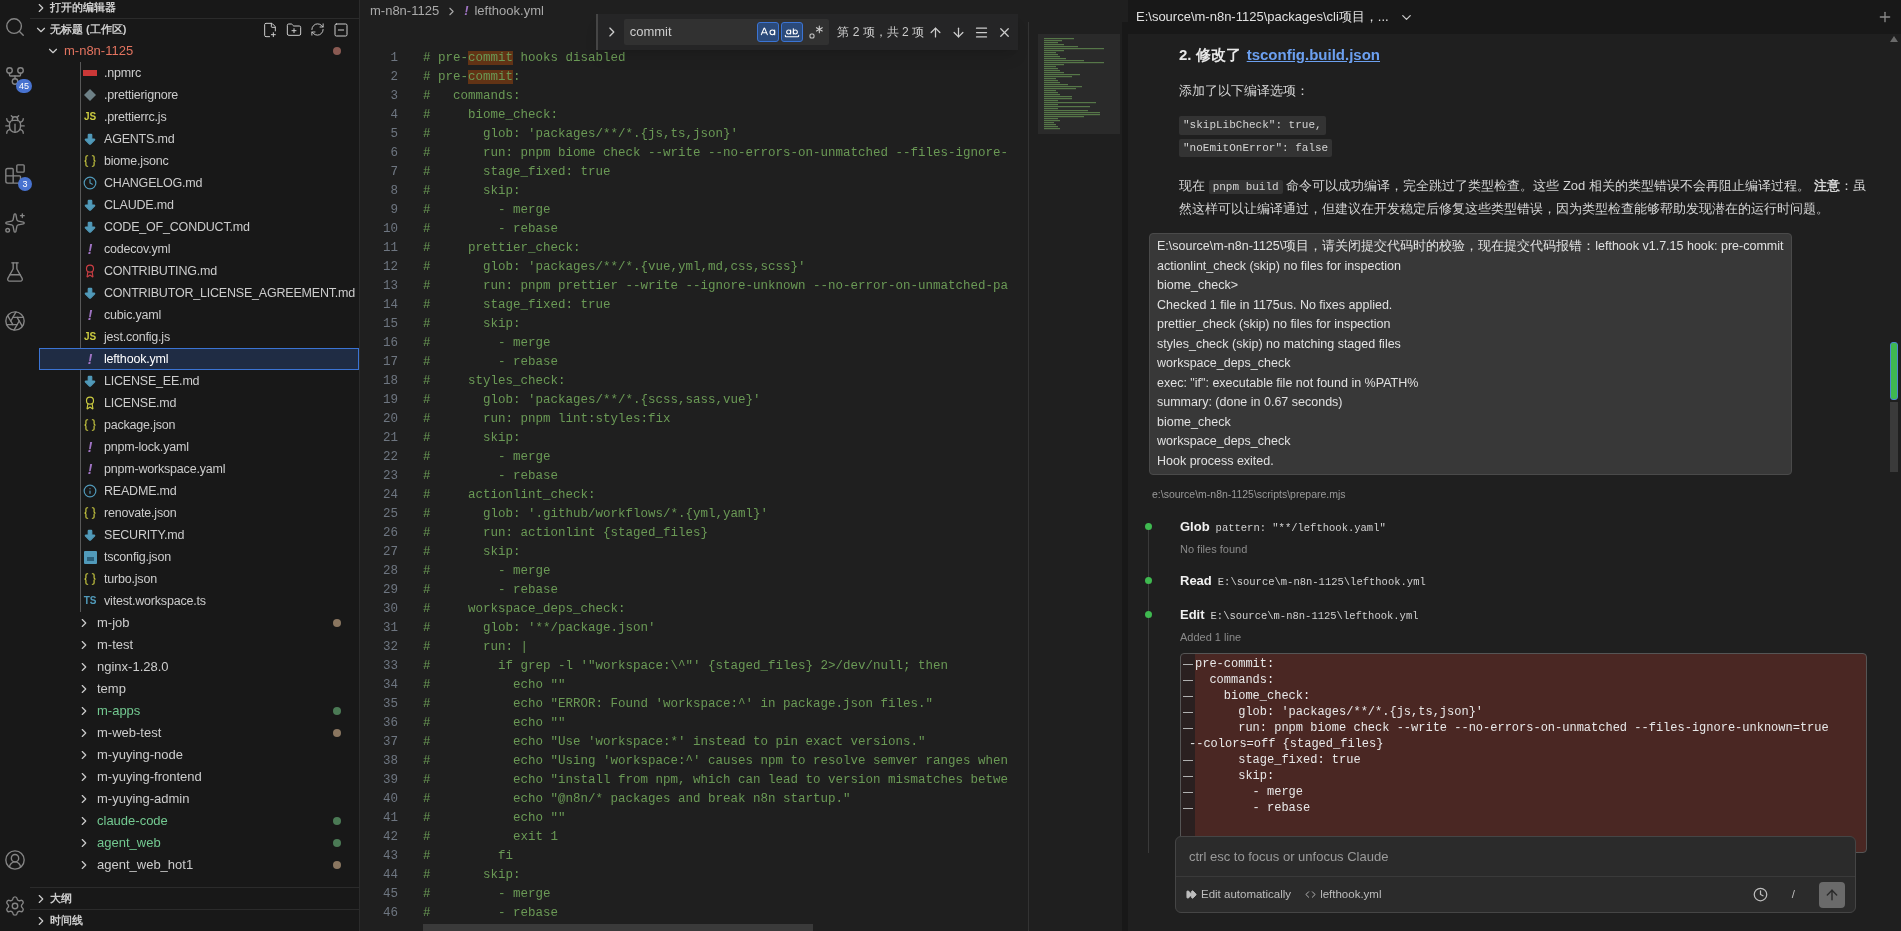 This screenshot has height=931, width=1901. Describe the element at coordinates (199, 535) in the screenshot. I see `file-item: SECURITY.md` at that location.